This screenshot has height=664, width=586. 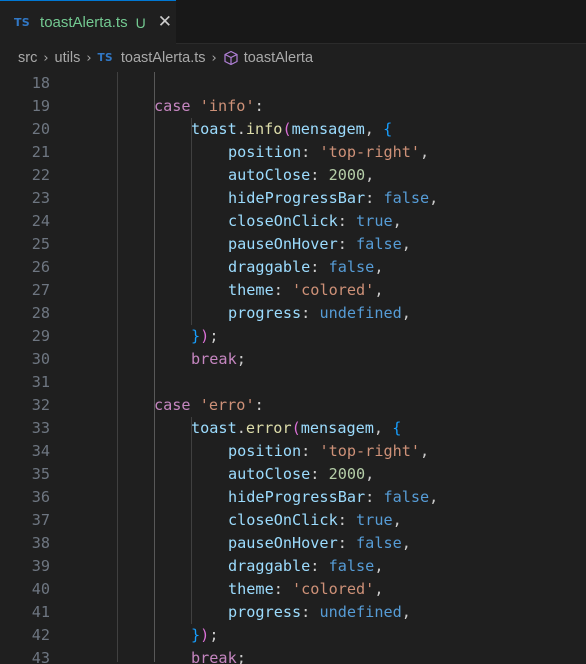 I want to click on code-line: 41 progress: undefined,, so click(x=293, y=612).